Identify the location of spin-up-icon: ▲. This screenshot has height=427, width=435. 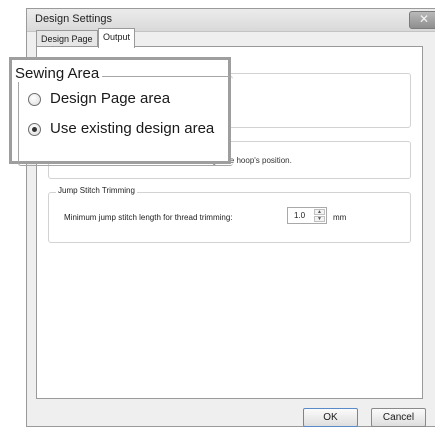
(319, 212).